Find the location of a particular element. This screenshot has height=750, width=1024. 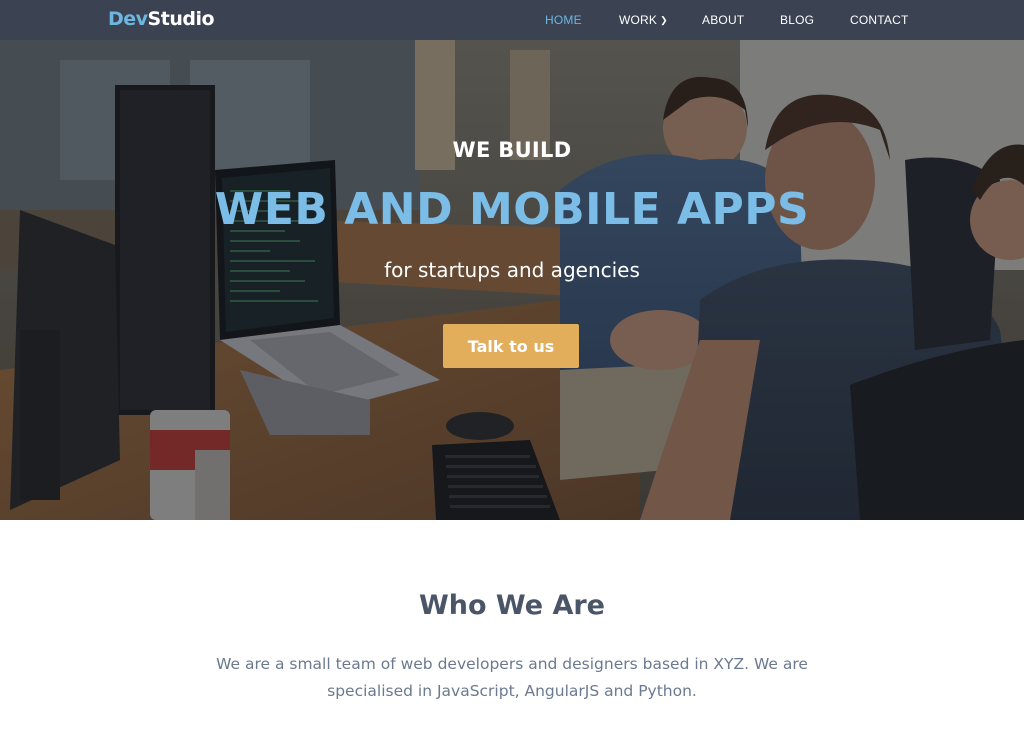

nav-work: WORK ❯ is located at coordinates (643, 20).